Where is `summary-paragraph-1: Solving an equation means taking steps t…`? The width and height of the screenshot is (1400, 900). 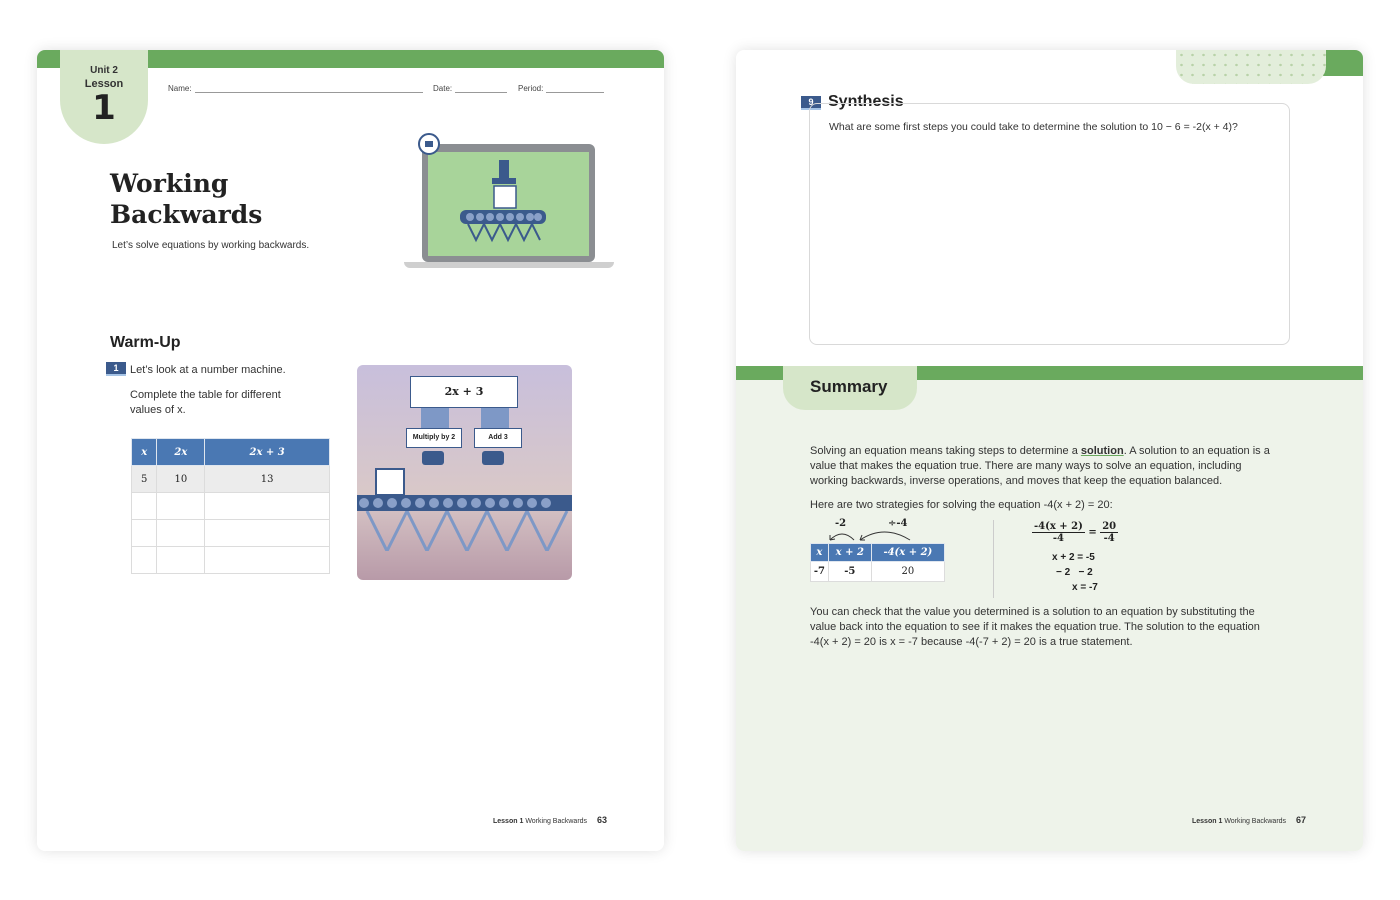 summary-paragraph-1: Solving an equation means taking steps t… is located at coordinates (1045, 466).